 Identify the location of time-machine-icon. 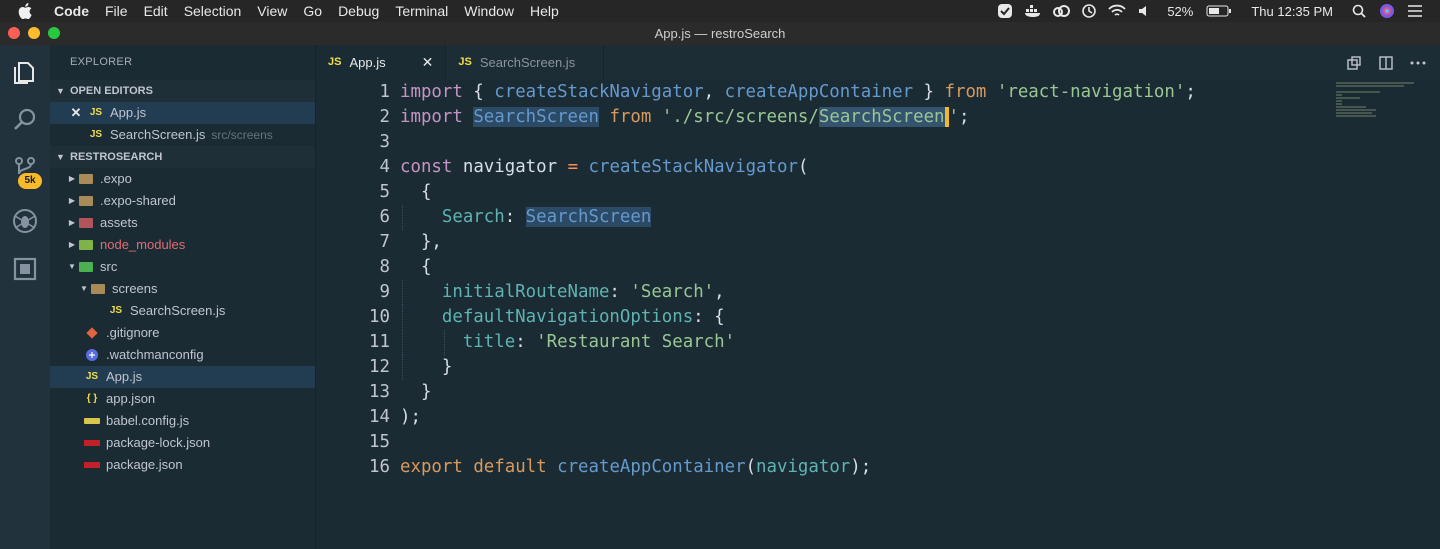
(1089, 11).